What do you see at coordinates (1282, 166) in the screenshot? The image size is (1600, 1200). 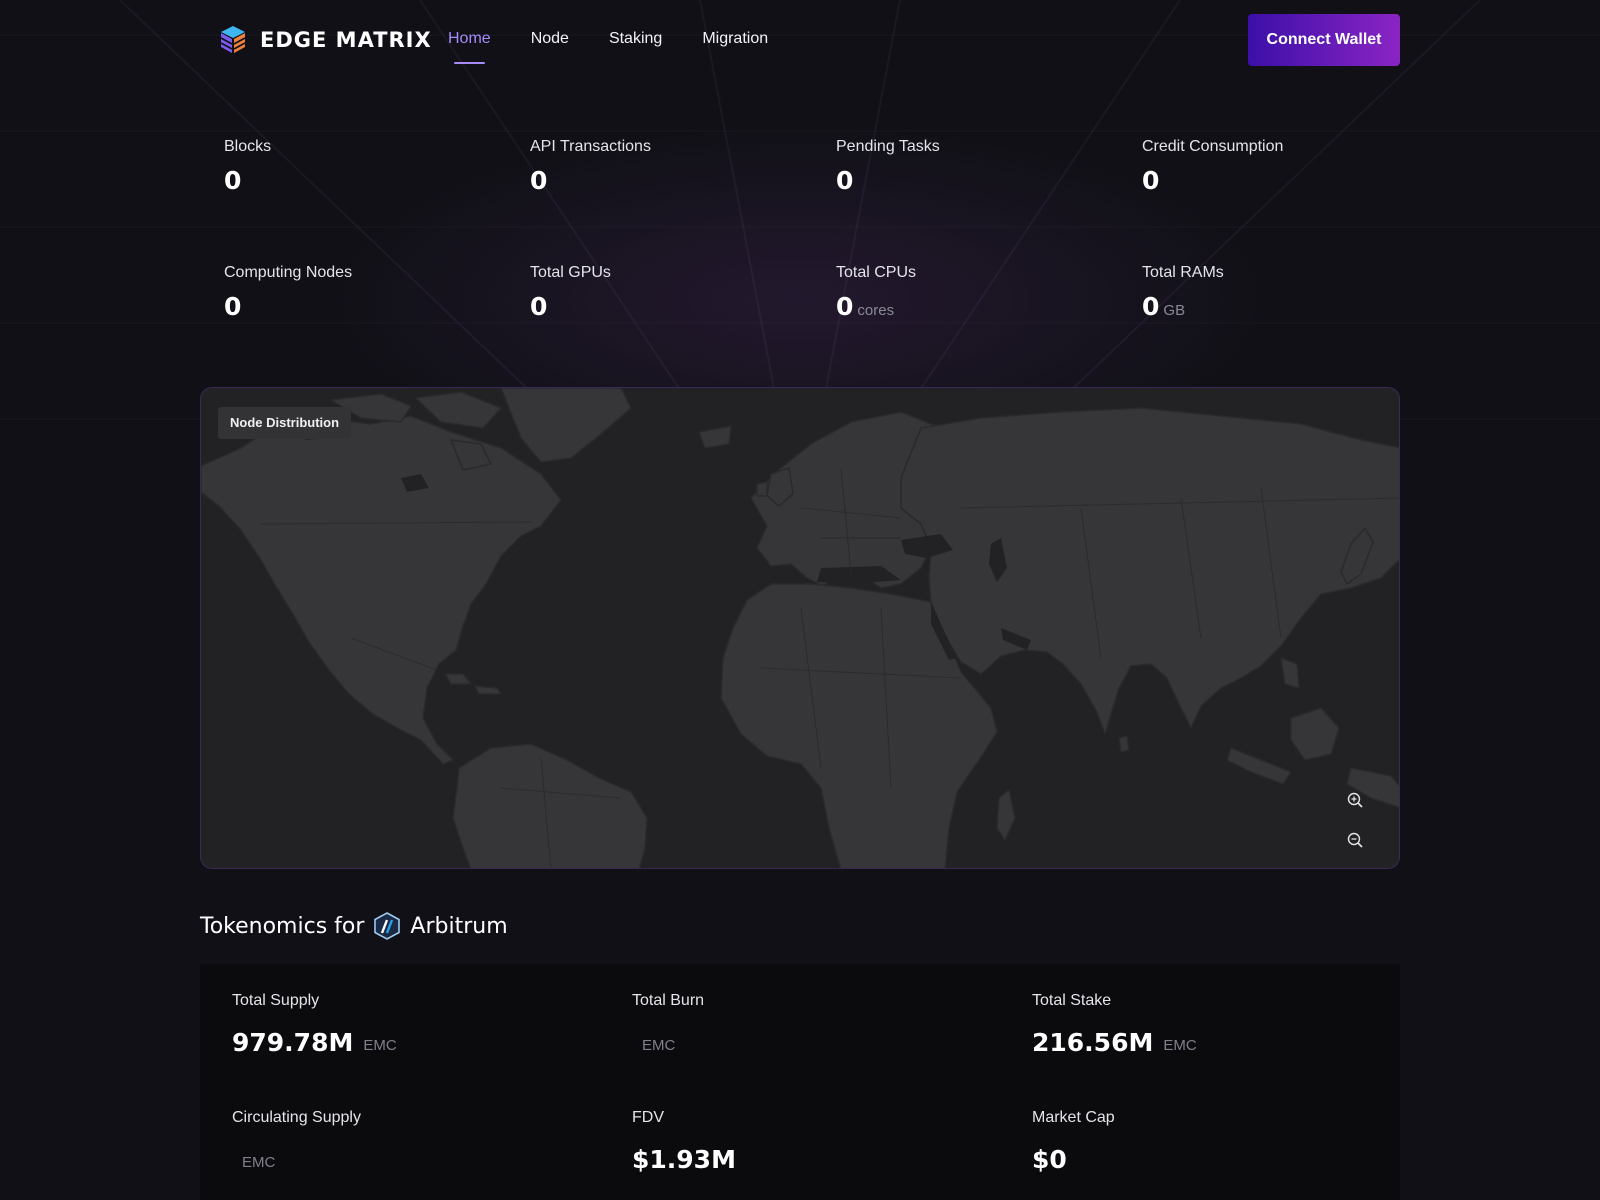 I see `stat-credit-consumption: Credit Consumption 0` at bounding box center [1282, 166].